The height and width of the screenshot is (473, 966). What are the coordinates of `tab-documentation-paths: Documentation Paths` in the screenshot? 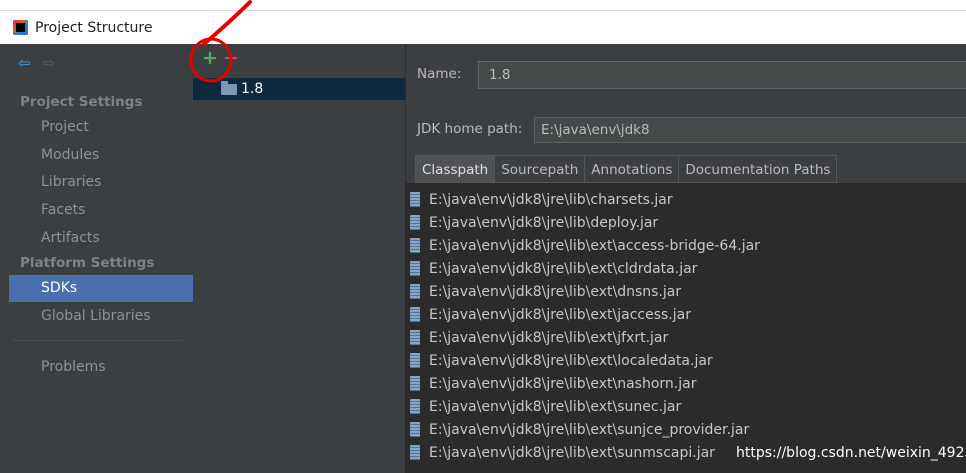 It's located at (758, 169).